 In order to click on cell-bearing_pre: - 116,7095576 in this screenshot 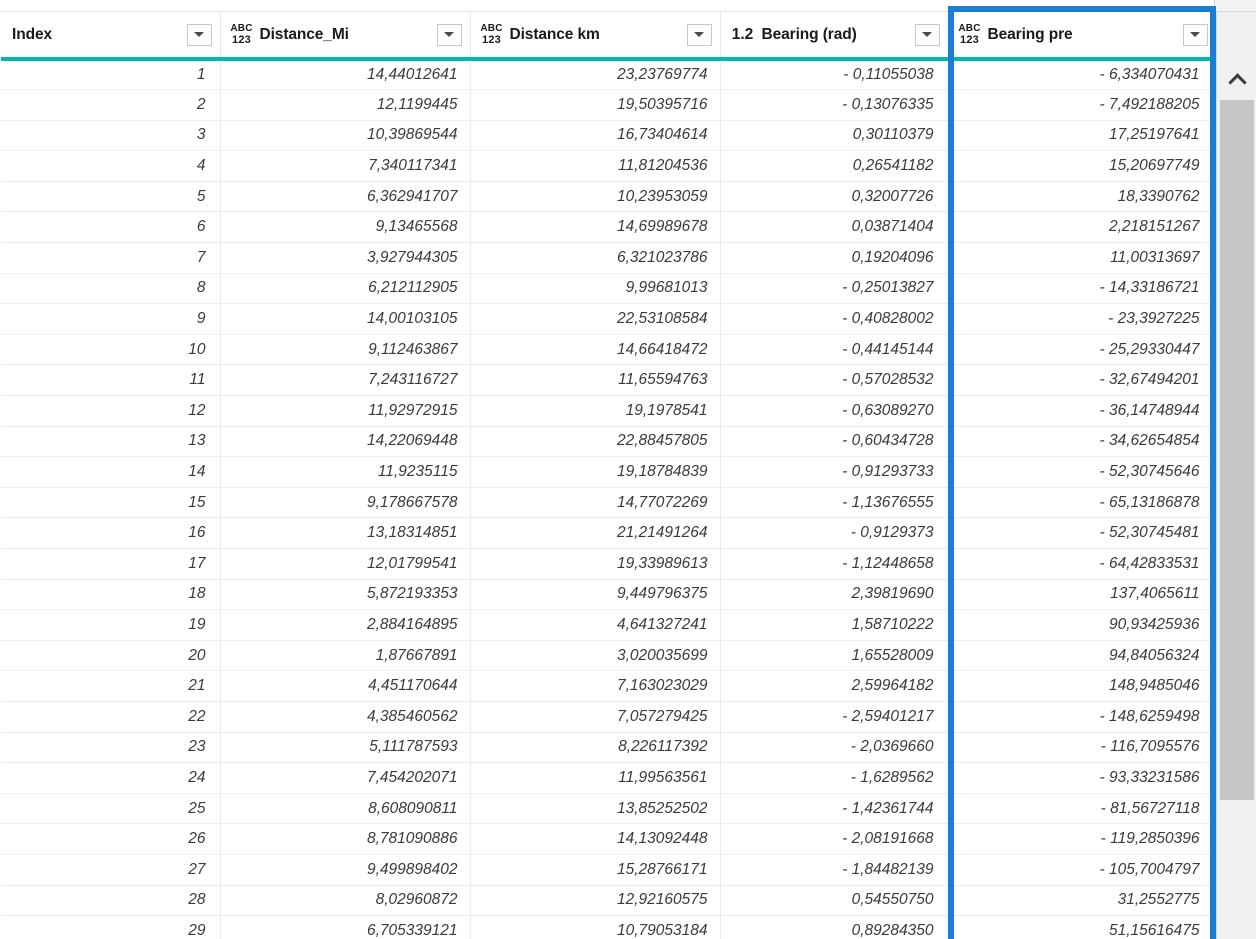, I will do `click(1082, 748)`.